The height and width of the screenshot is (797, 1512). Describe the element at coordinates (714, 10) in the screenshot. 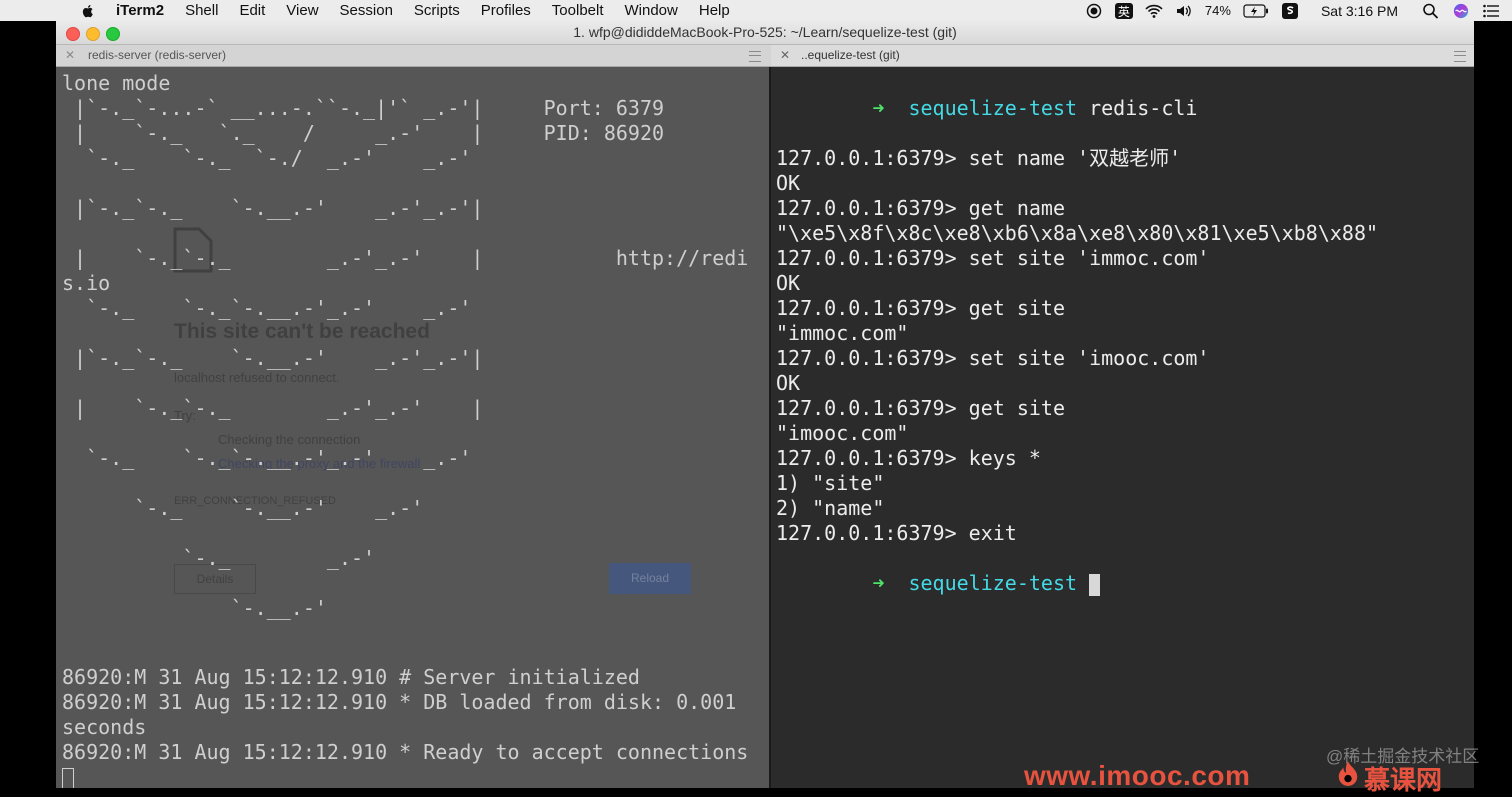

I see `menu-help: Help` at that location.